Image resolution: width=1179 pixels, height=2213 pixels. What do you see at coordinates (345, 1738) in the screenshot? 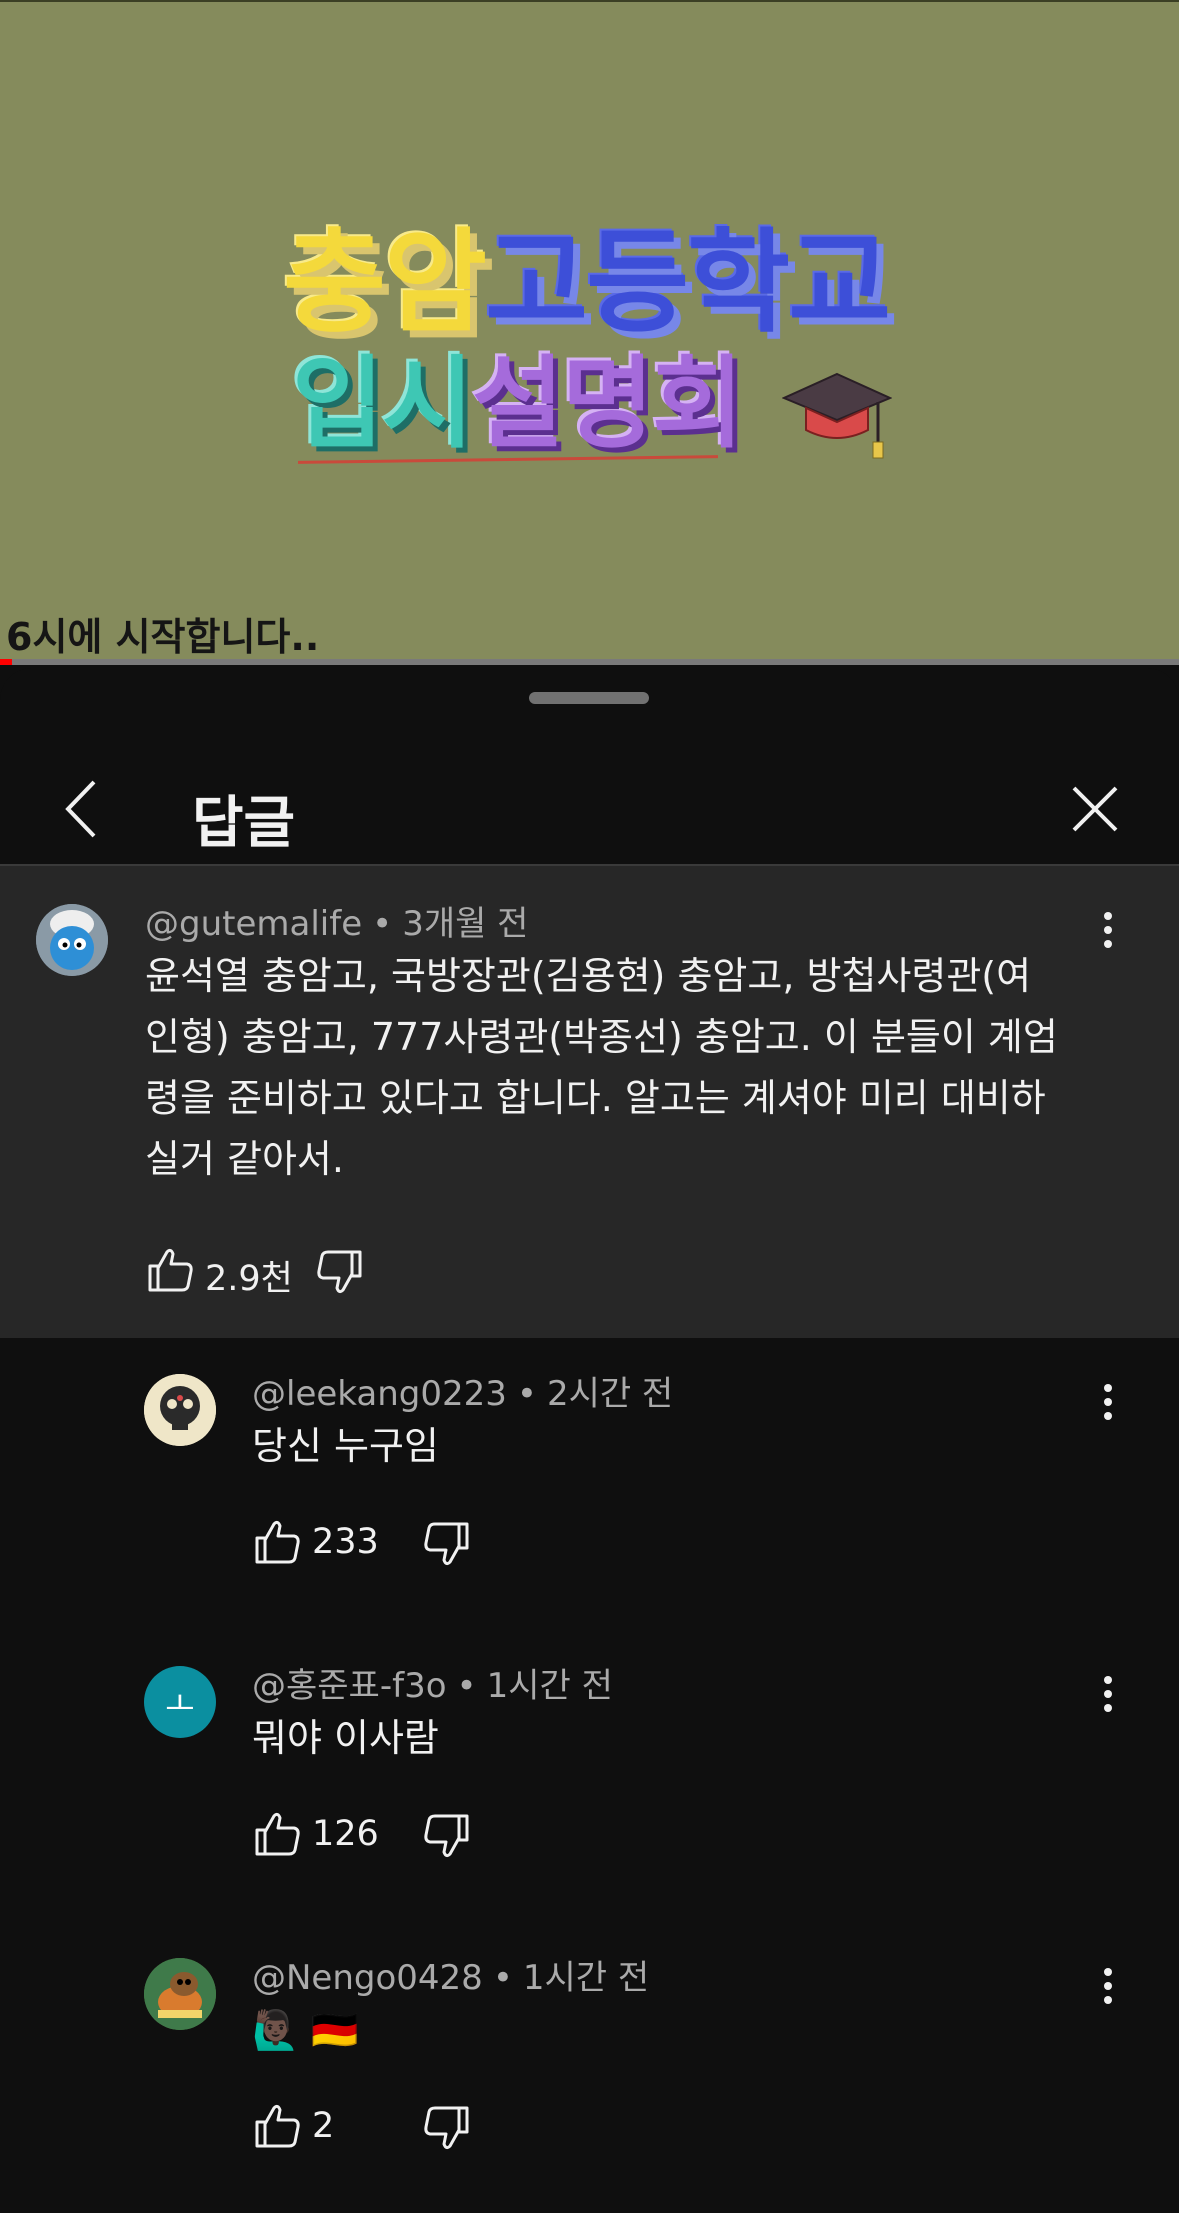
I see `reply-text: 뭐야 이사람` at bounding box center [345, 1738].